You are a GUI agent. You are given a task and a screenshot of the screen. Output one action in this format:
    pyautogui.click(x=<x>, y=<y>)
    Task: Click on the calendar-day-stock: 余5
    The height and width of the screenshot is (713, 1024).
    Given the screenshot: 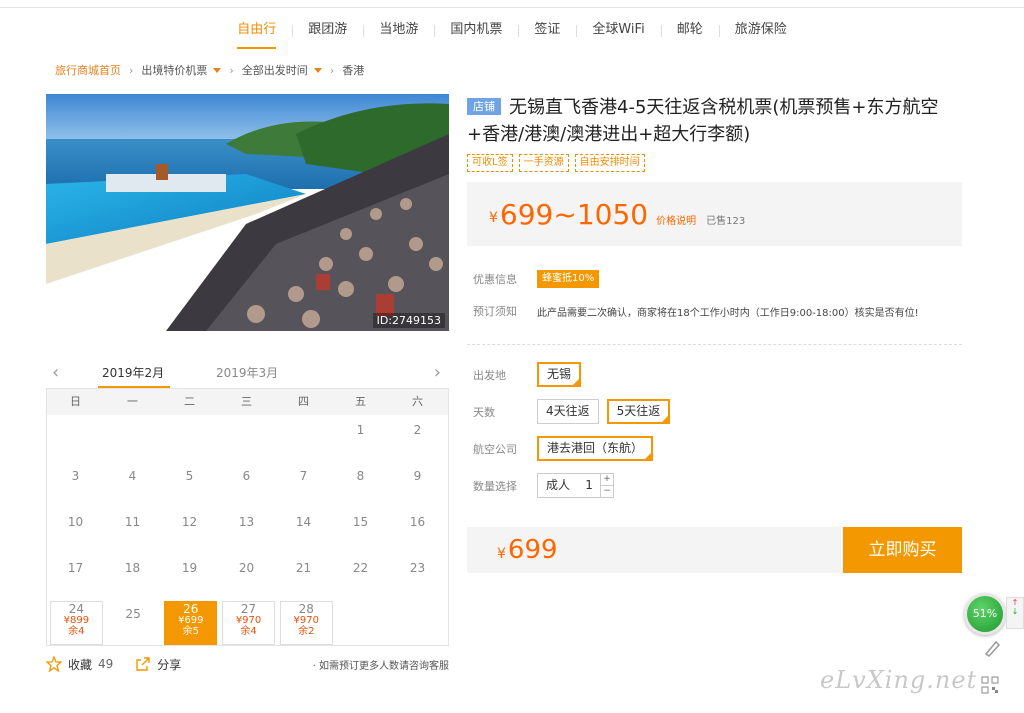 What is the action you would take?
    pyautogui.click(x=190, y=631)
    